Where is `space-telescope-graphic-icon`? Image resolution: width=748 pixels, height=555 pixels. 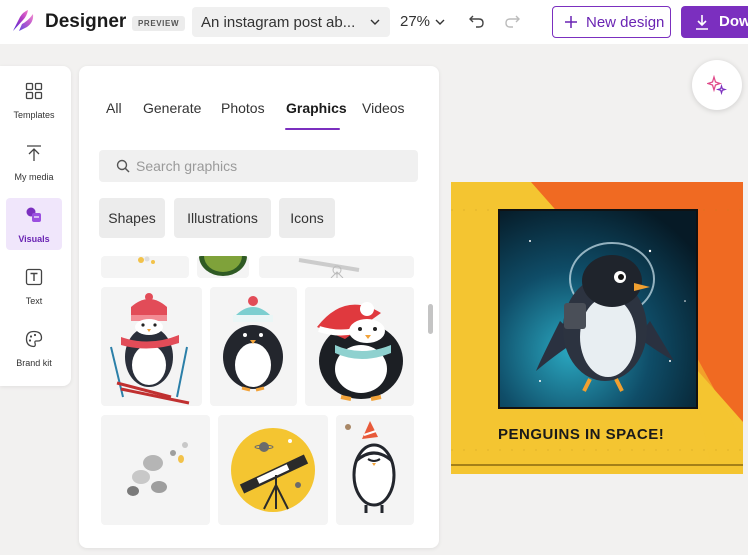
space-telescope-graphic-icon is located at coordinates (273, 470).